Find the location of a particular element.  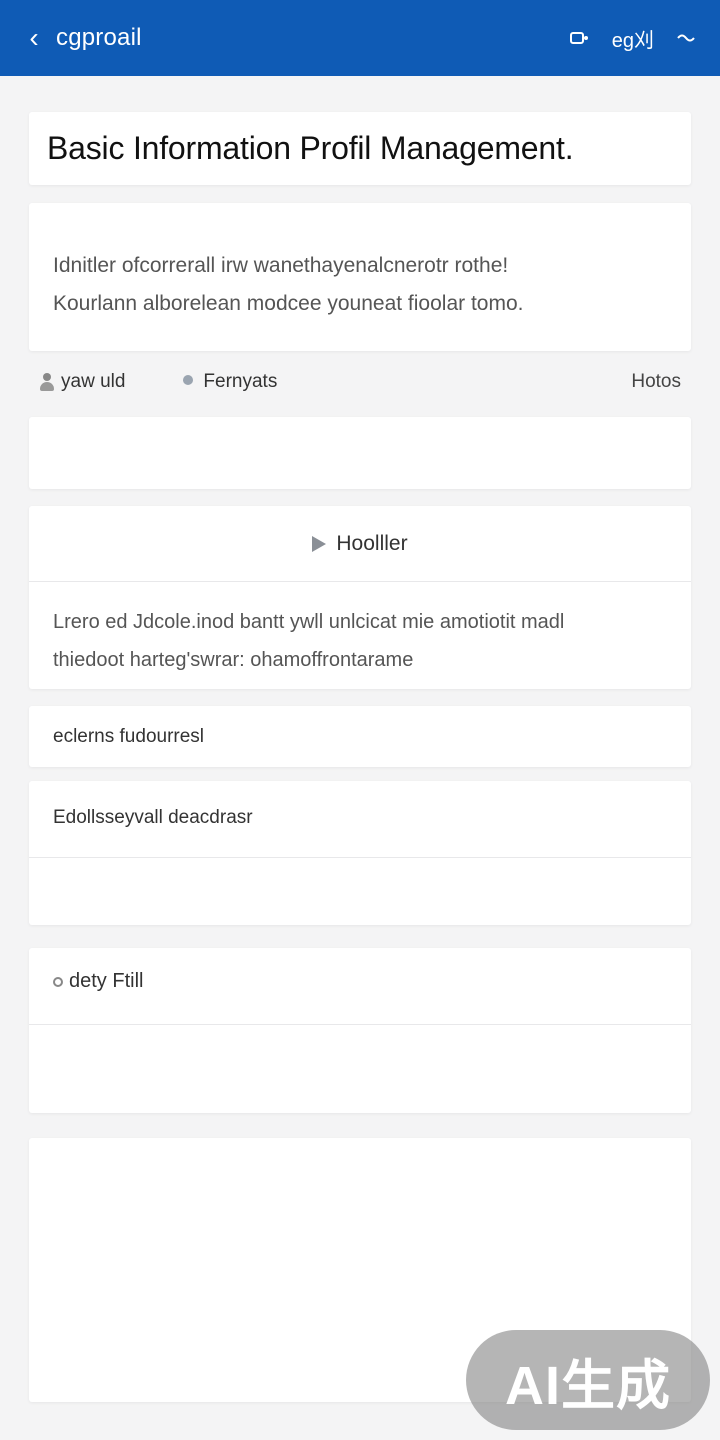

person-icon is located at coordinates (47, 382).